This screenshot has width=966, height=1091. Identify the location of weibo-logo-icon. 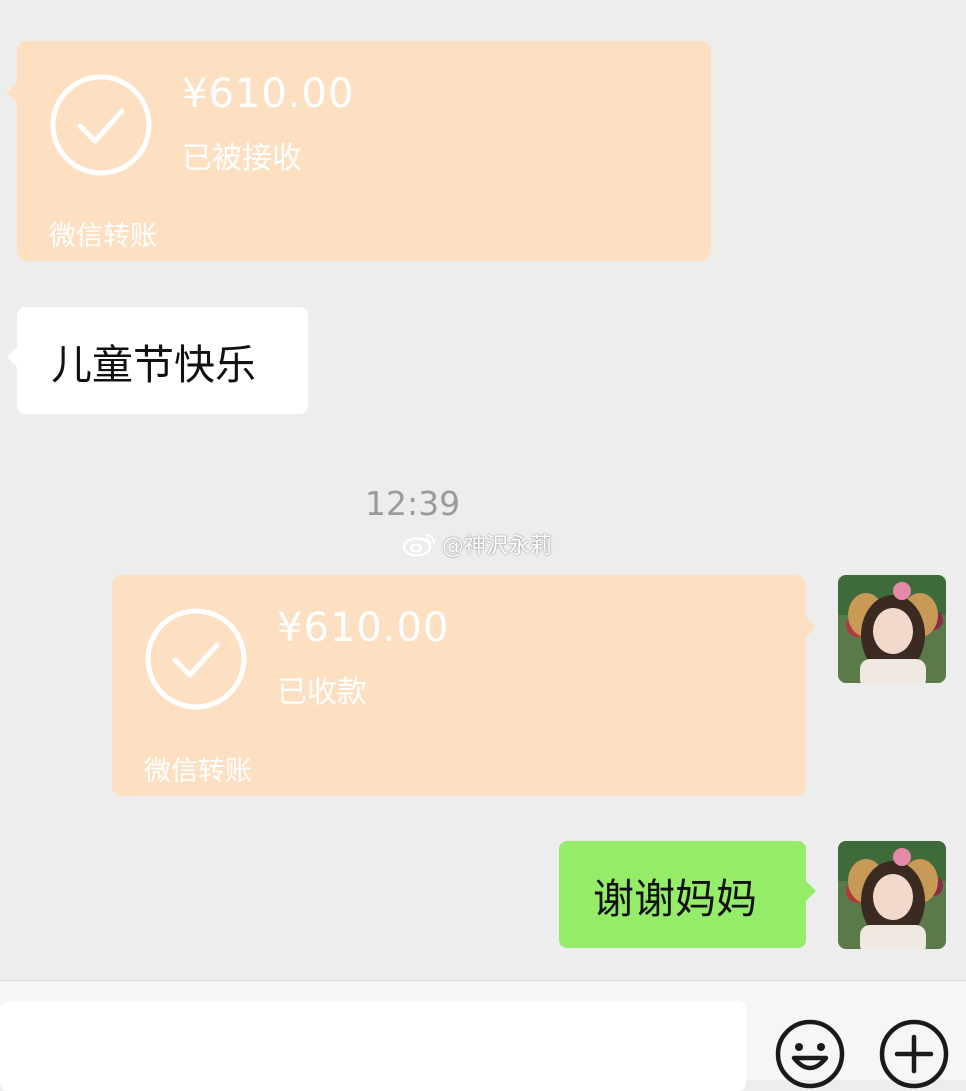
(419, 545).